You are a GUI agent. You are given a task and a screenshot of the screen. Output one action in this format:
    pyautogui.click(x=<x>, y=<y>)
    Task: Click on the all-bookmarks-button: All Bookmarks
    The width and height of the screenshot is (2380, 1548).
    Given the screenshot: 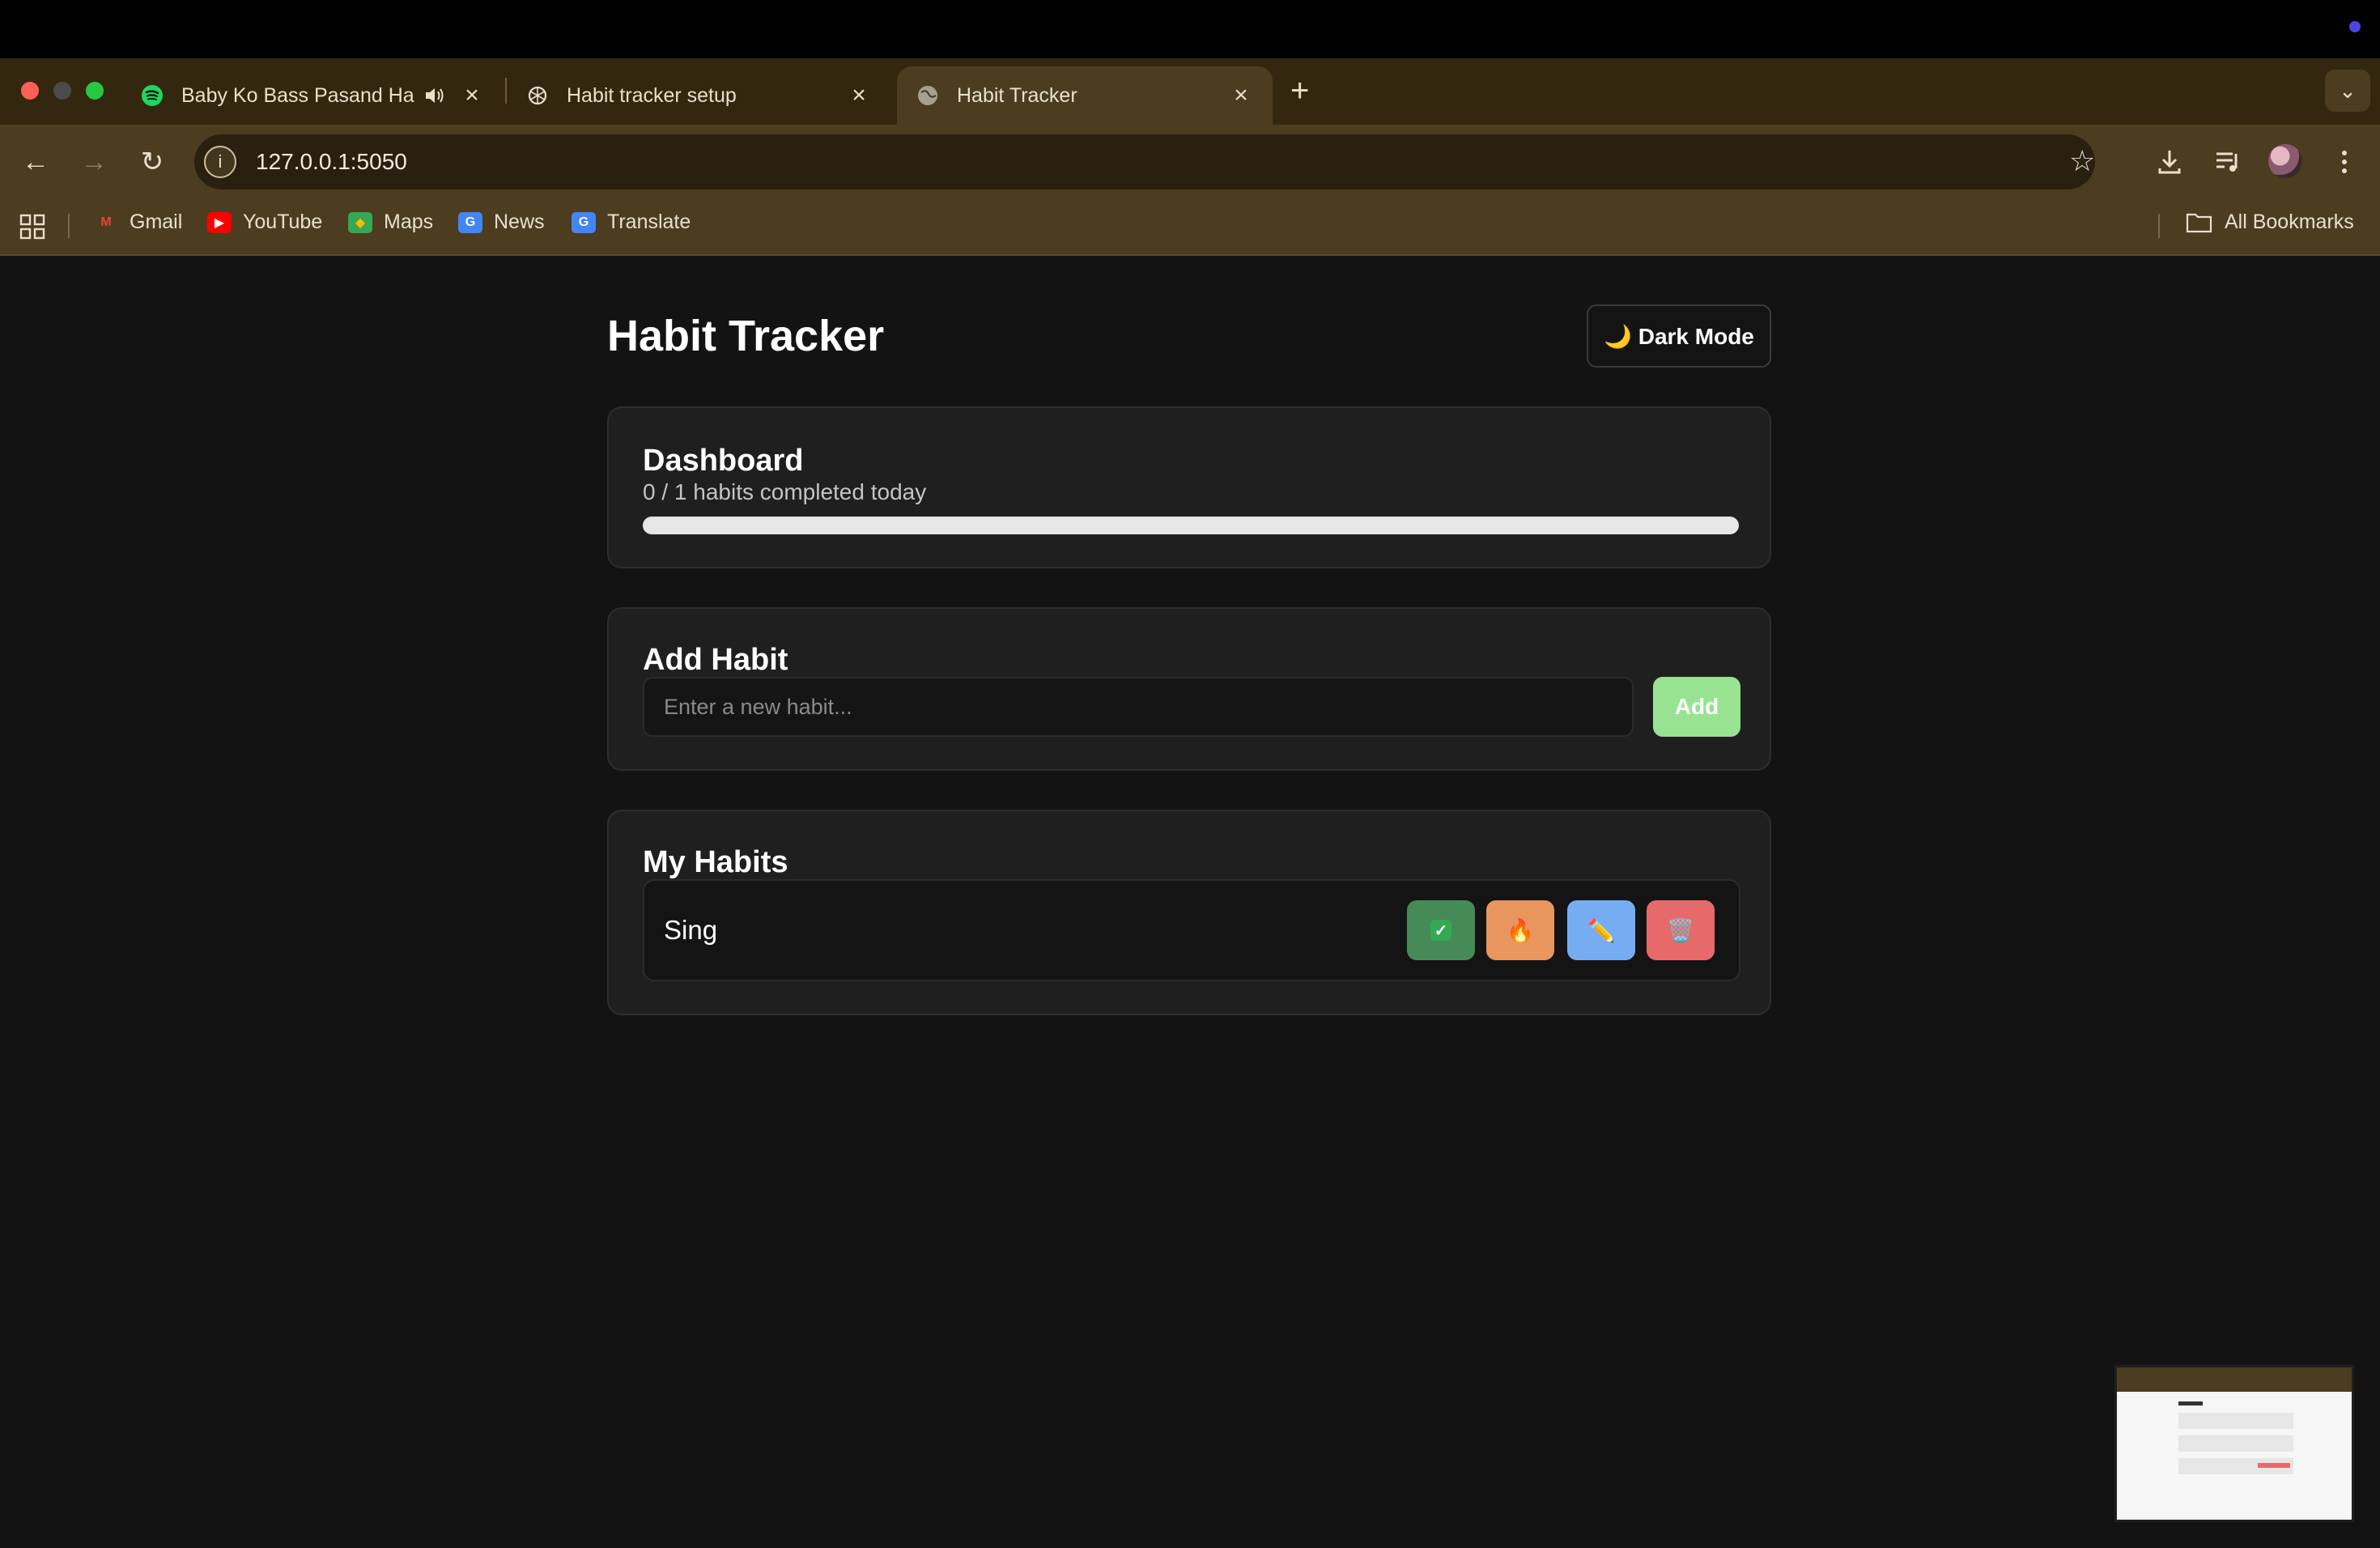 What is the action you would take?
    pyautogui.click(x=2270, y=222)
    